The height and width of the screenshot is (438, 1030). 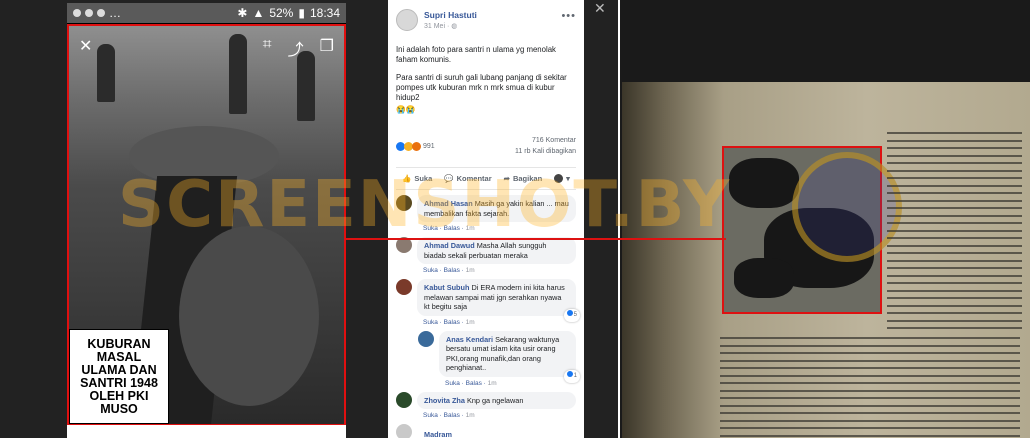 What do you see at coordinates (448, 203) in the screenshot?
I see `commenter-name: Ahmad Hasan` at bounding box center [448, 203].